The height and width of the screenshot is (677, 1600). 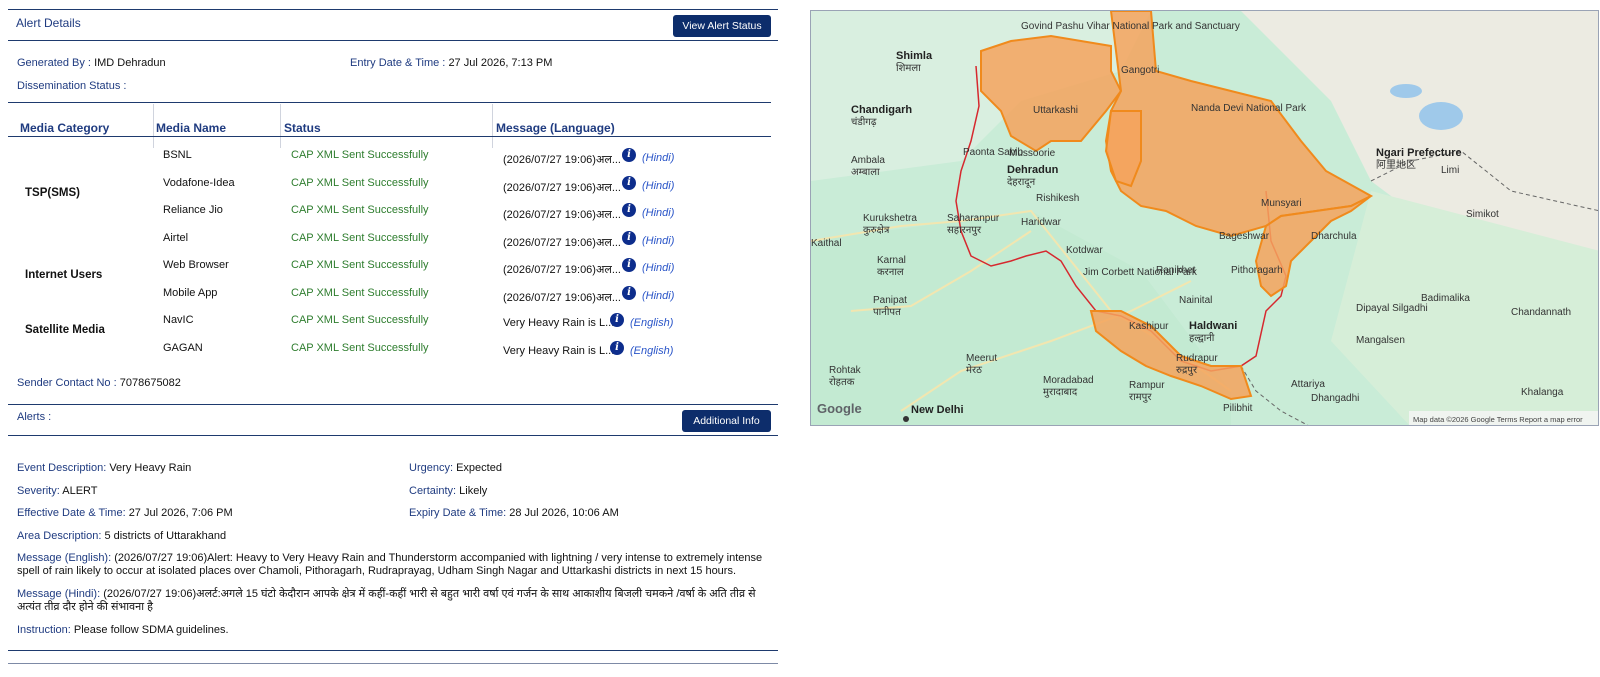 What do you see at coordinates (1147, 385) in the screenshot?
I see `map-label-rampur: Rampur` at bounding box center [1147, 385].